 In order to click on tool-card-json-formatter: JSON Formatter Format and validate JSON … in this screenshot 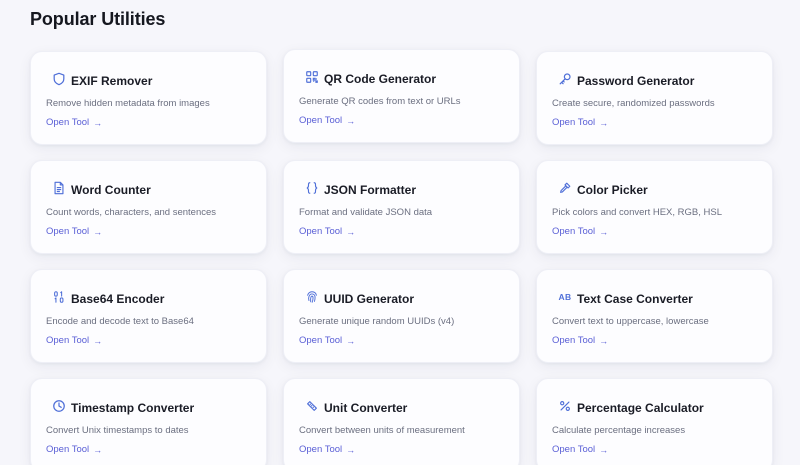, I will do `click(401, 207)`.